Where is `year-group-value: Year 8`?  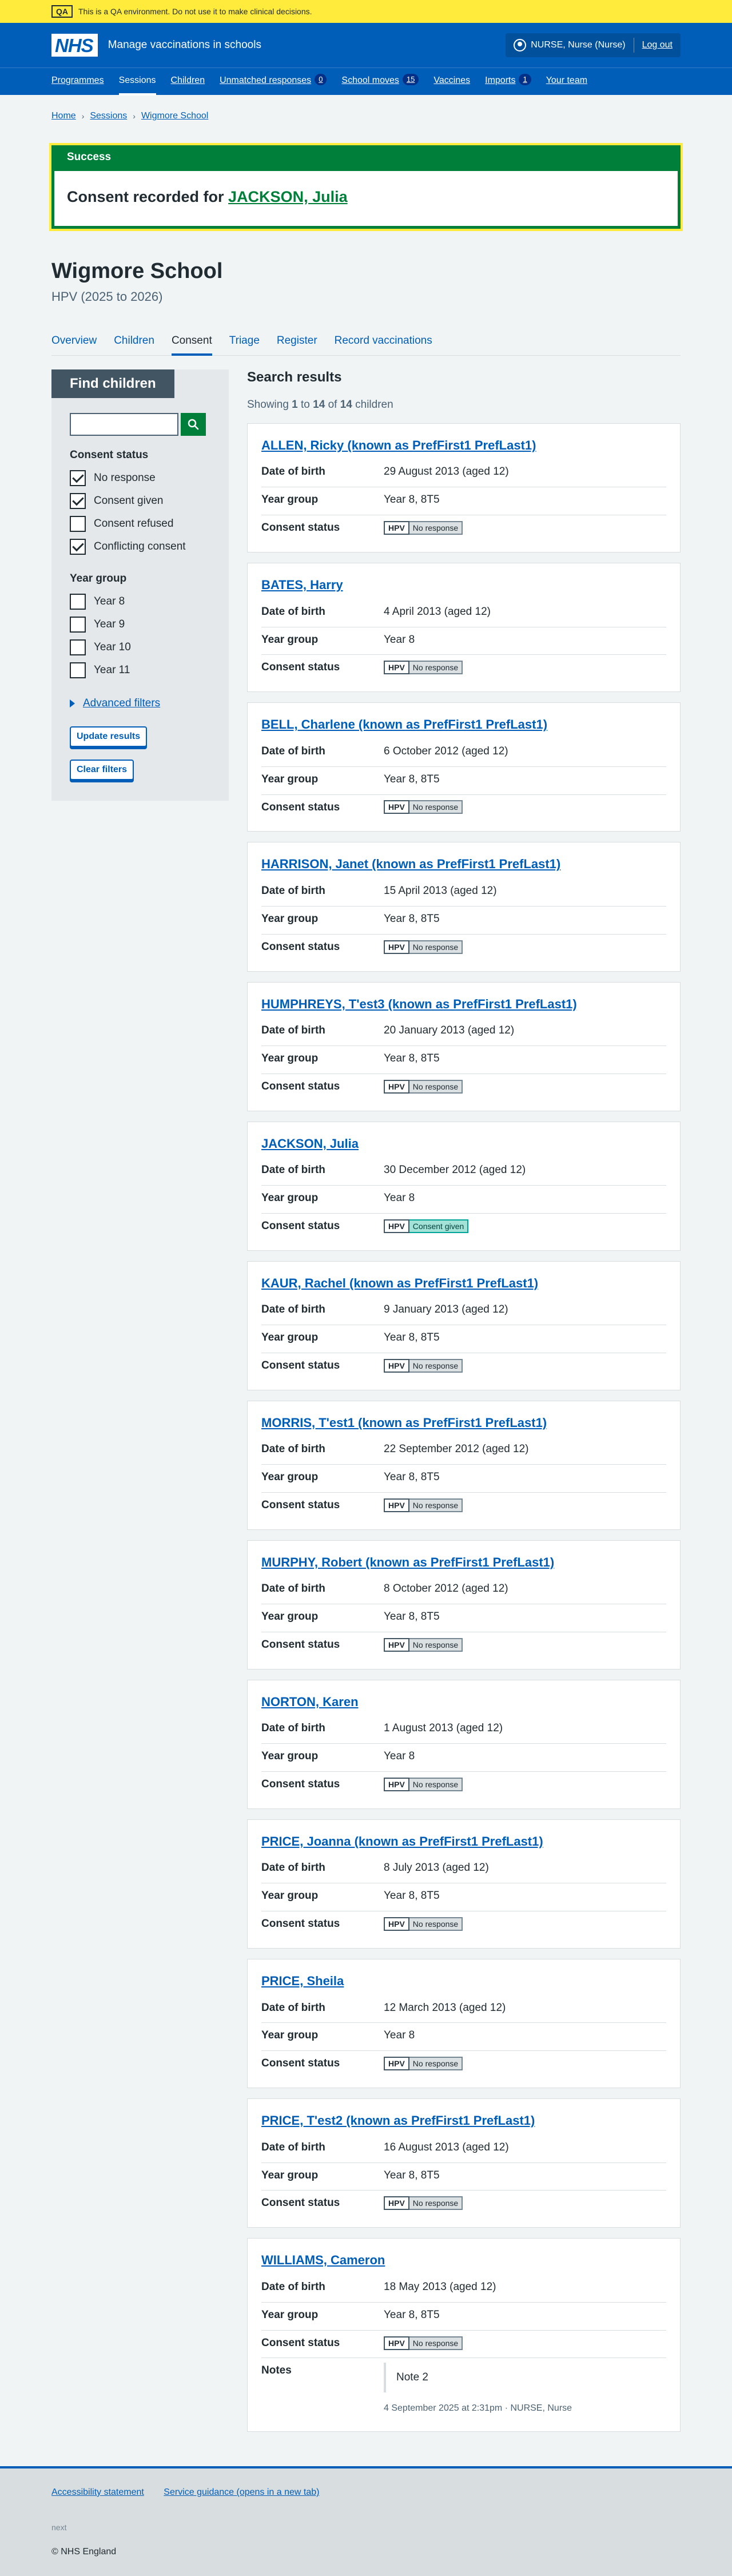
year-group-value: Year 8 is located at coordinates (399, 1756).